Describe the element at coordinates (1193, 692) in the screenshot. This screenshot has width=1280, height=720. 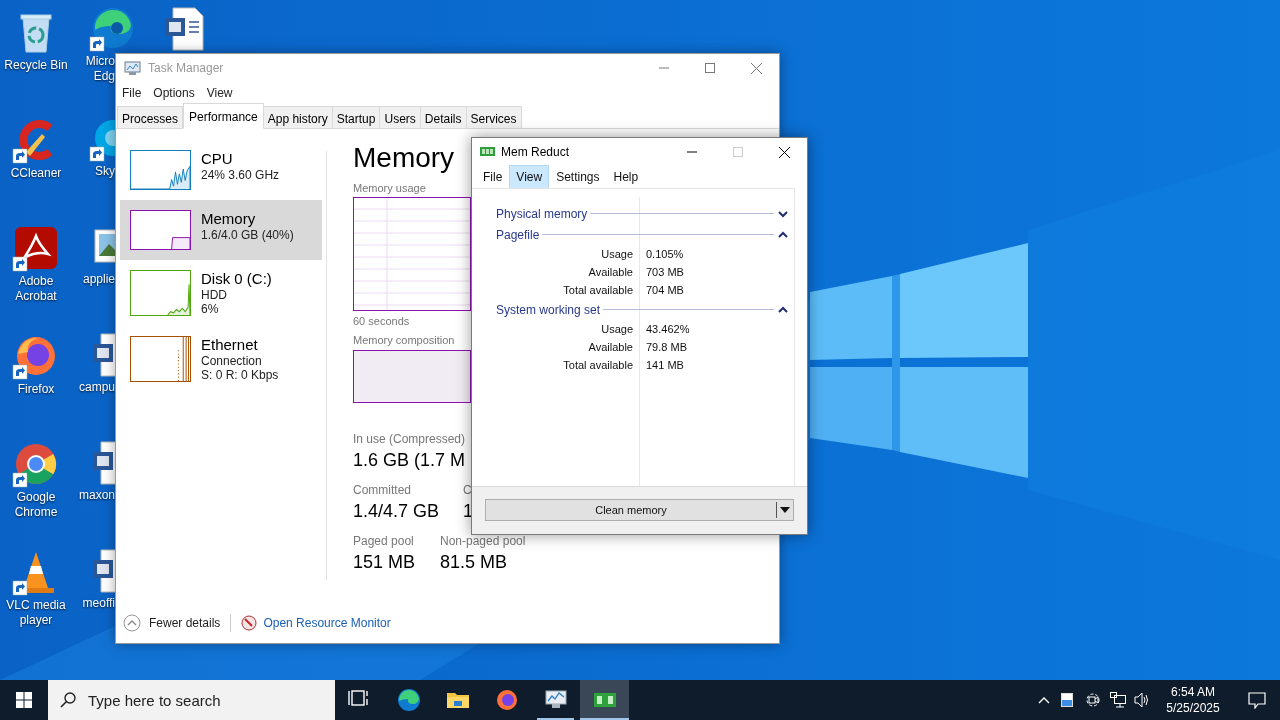
I see `clock-time: 6:54 AM` at that location.